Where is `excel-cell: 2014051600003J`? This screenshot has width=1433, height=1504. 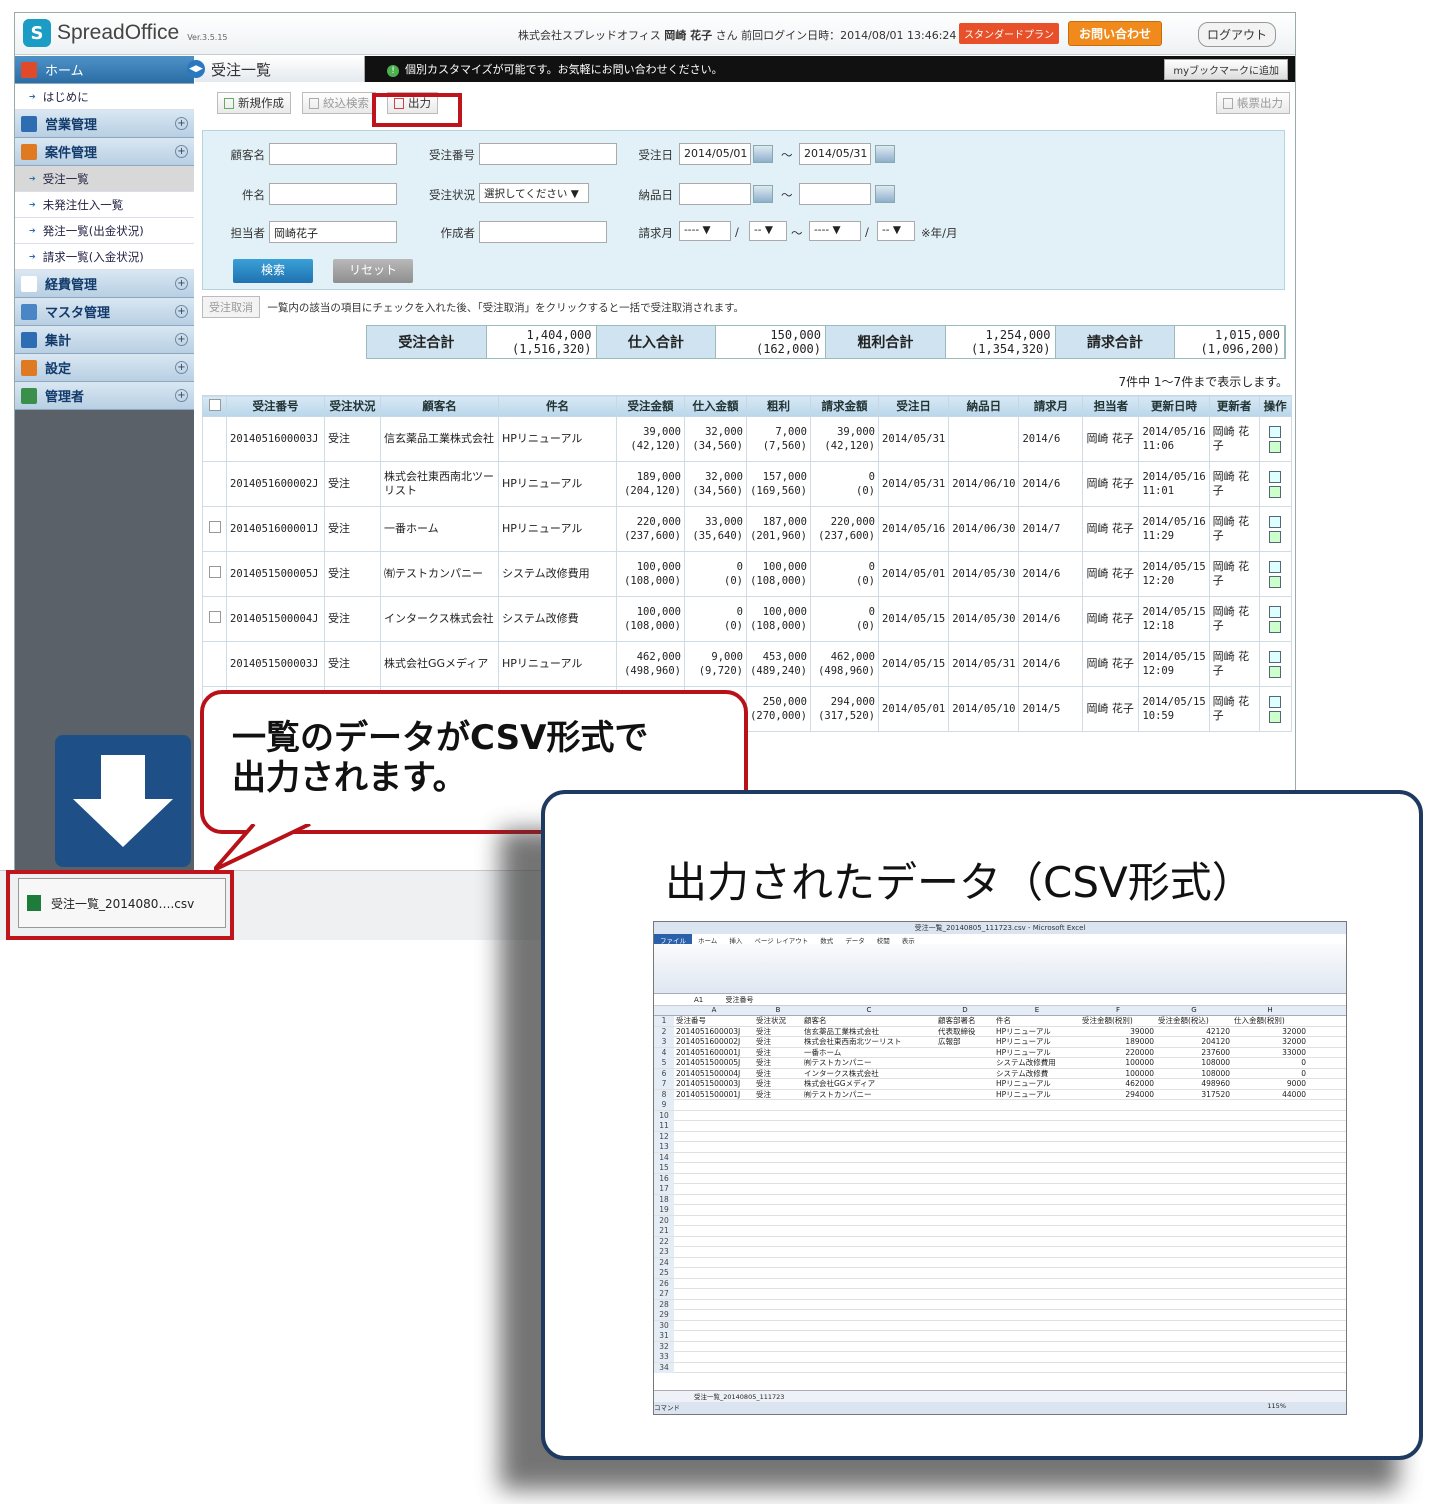
excel-cell: 2014051600003J is located at coordinates (714, 1032).